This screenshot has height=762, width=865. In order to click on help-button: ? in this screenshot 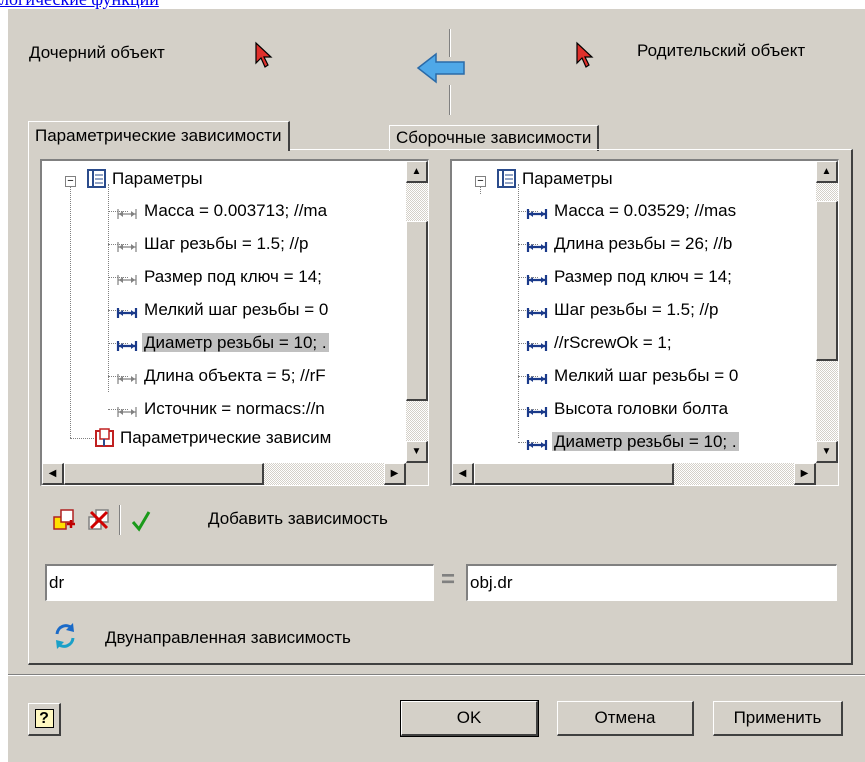, I will do `click(44, 719)`.